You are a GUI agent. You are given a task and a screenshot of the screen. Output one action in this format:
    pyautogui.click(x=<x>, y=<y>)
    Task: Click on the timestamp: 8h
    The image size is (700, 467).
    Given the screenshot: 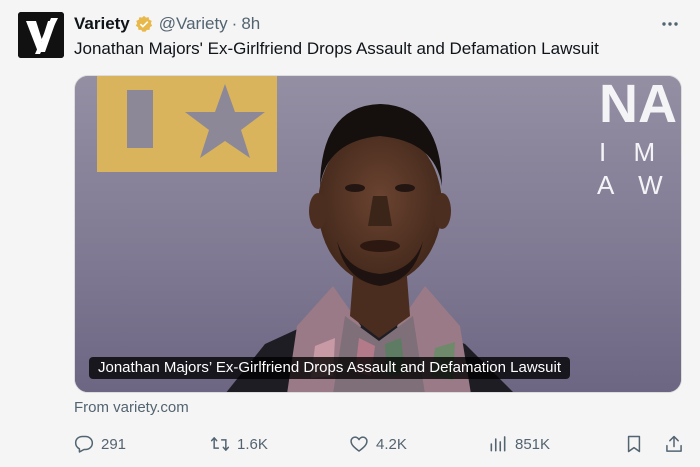 What is the action you would take?
    pyautogui.click(x=250, y=24)
    